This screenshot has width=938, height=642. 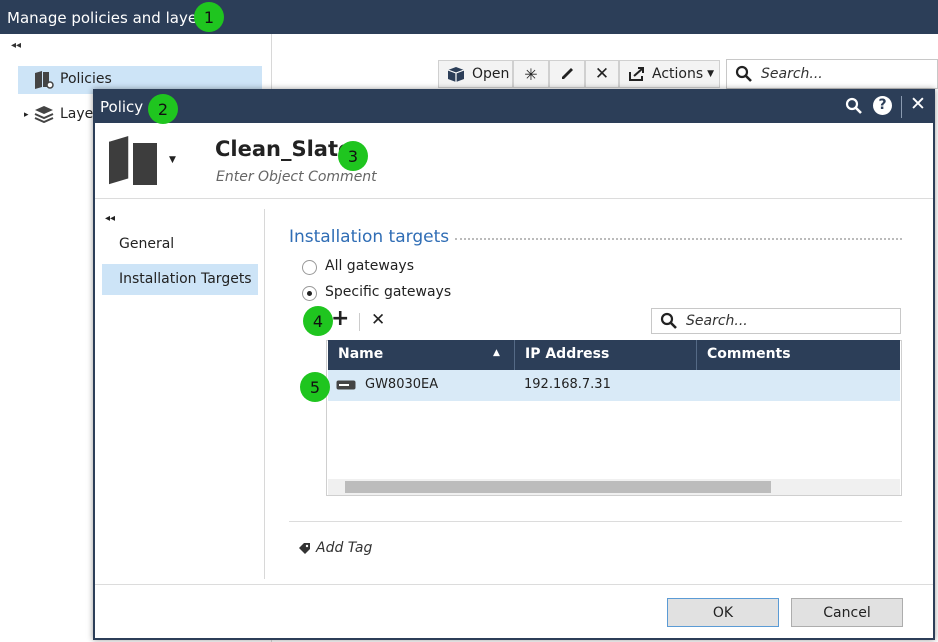 What do you see at coordinates (346, 385) in the screenshot?
I see `gateway-icon` at bounding box center [346, 385].